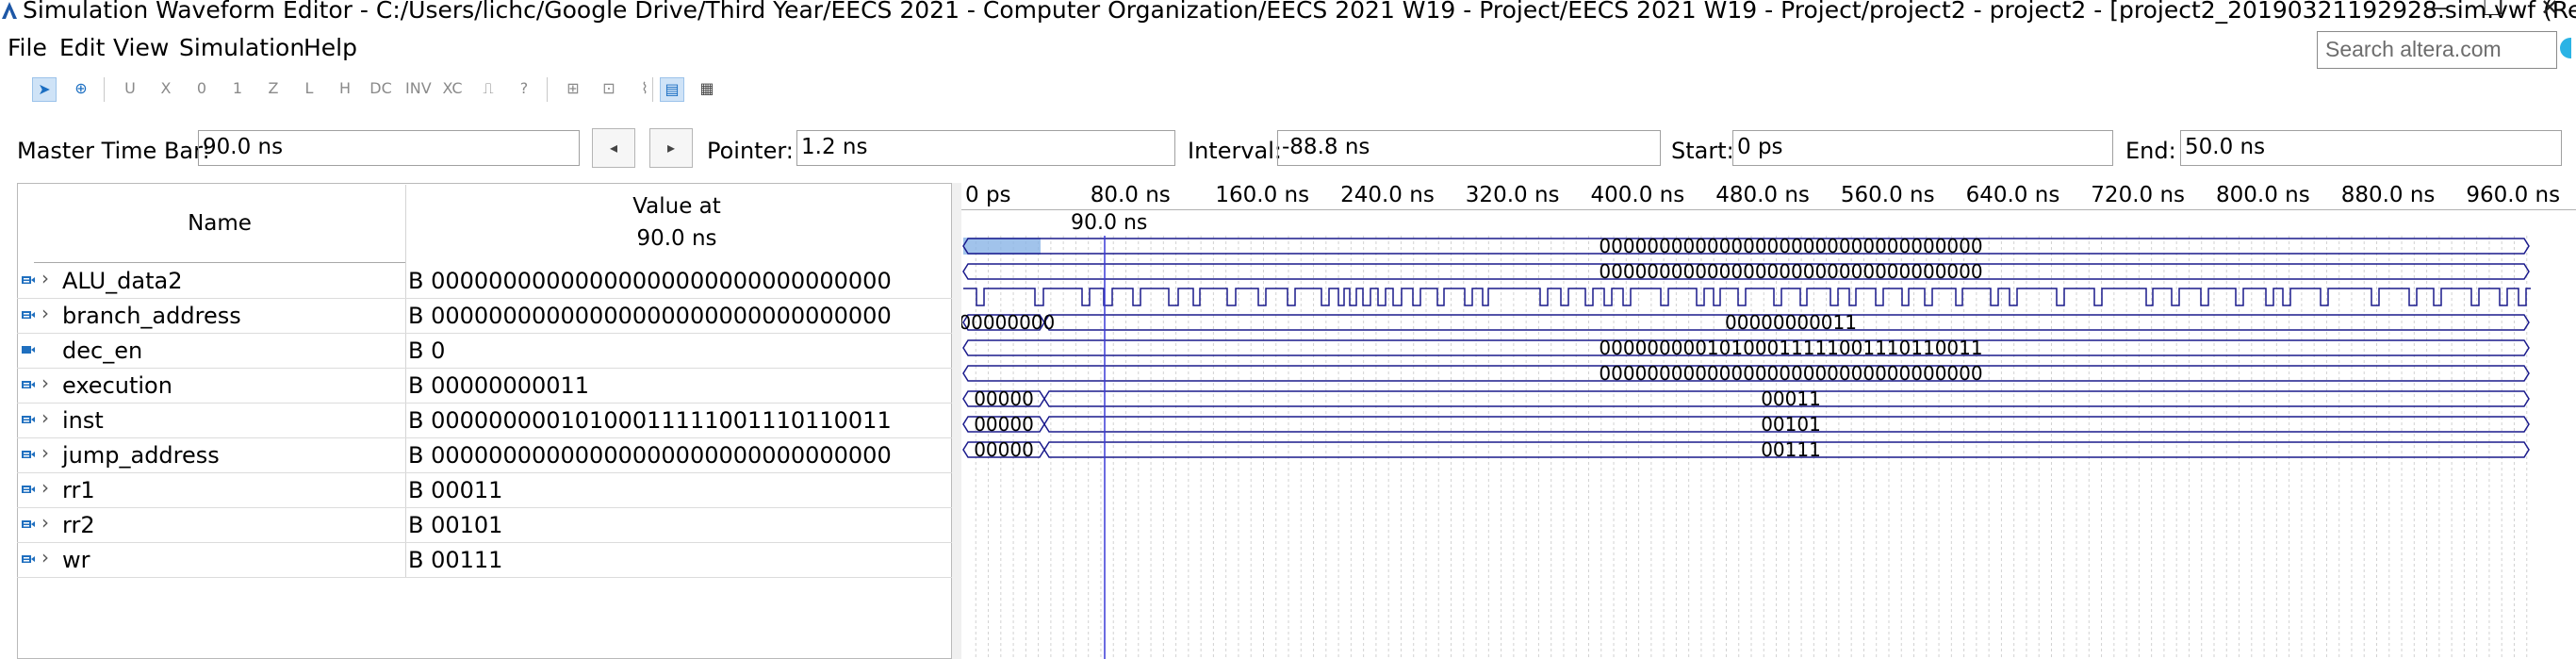  I want to click on weak-high-icon: H, so click(345, 88).